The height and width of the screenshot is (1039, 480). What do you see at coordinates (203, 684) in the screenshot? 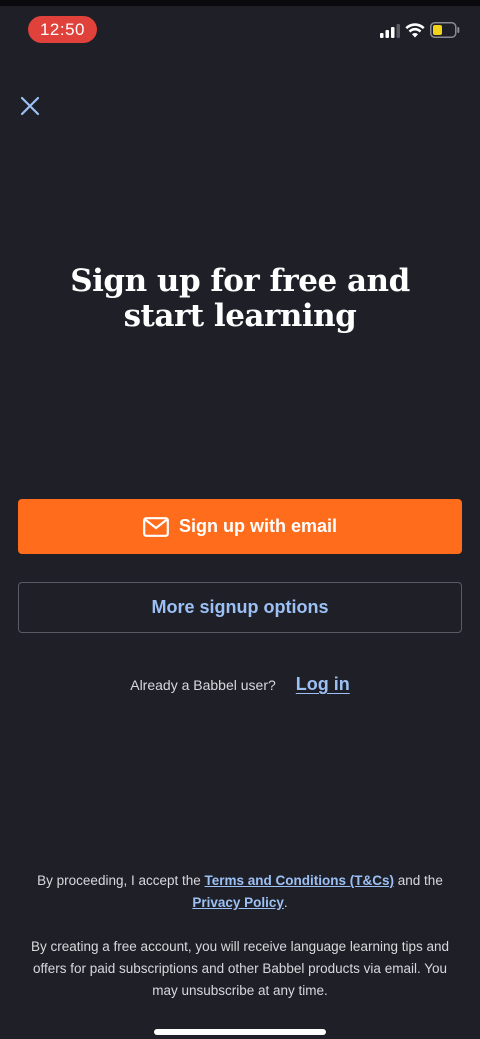
I see `login-prompt: Already a Babbel user?` at bounding box center [203, 684].